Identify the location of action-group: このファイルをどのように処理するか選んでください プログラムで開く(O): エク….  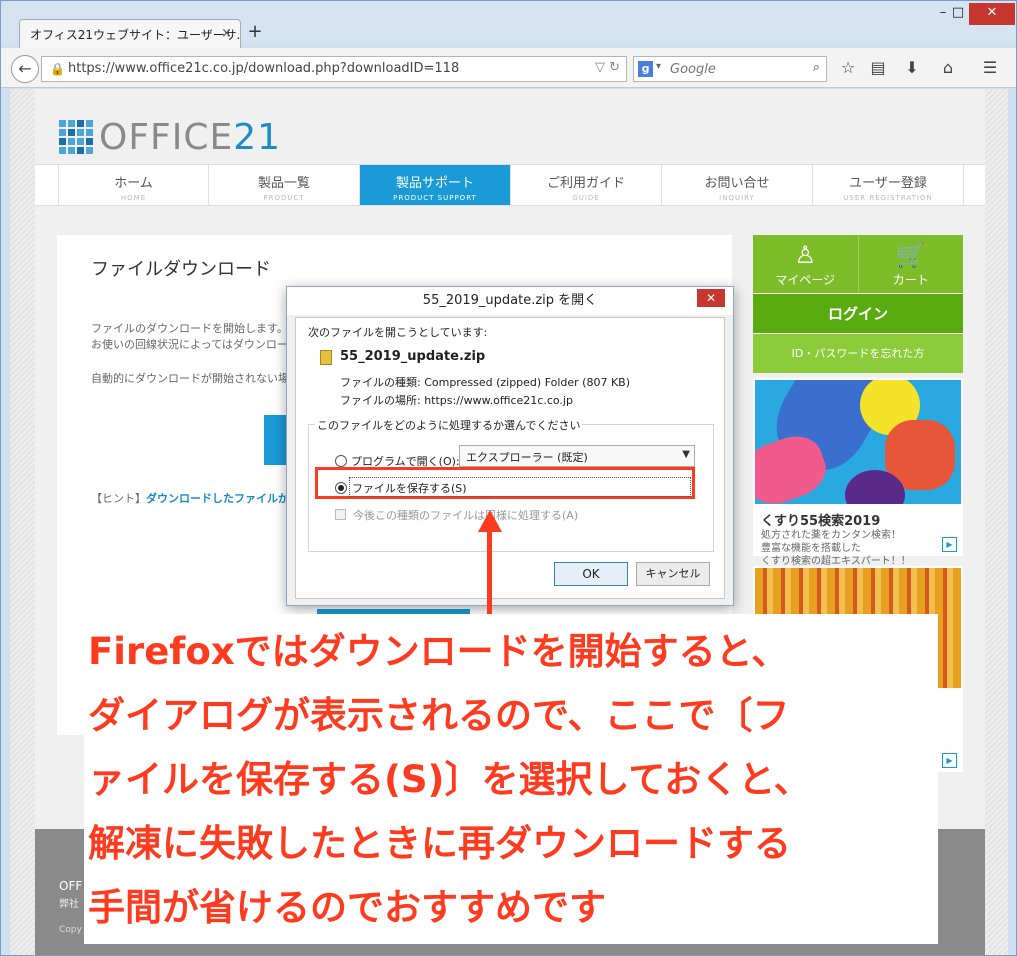
(511, 484).